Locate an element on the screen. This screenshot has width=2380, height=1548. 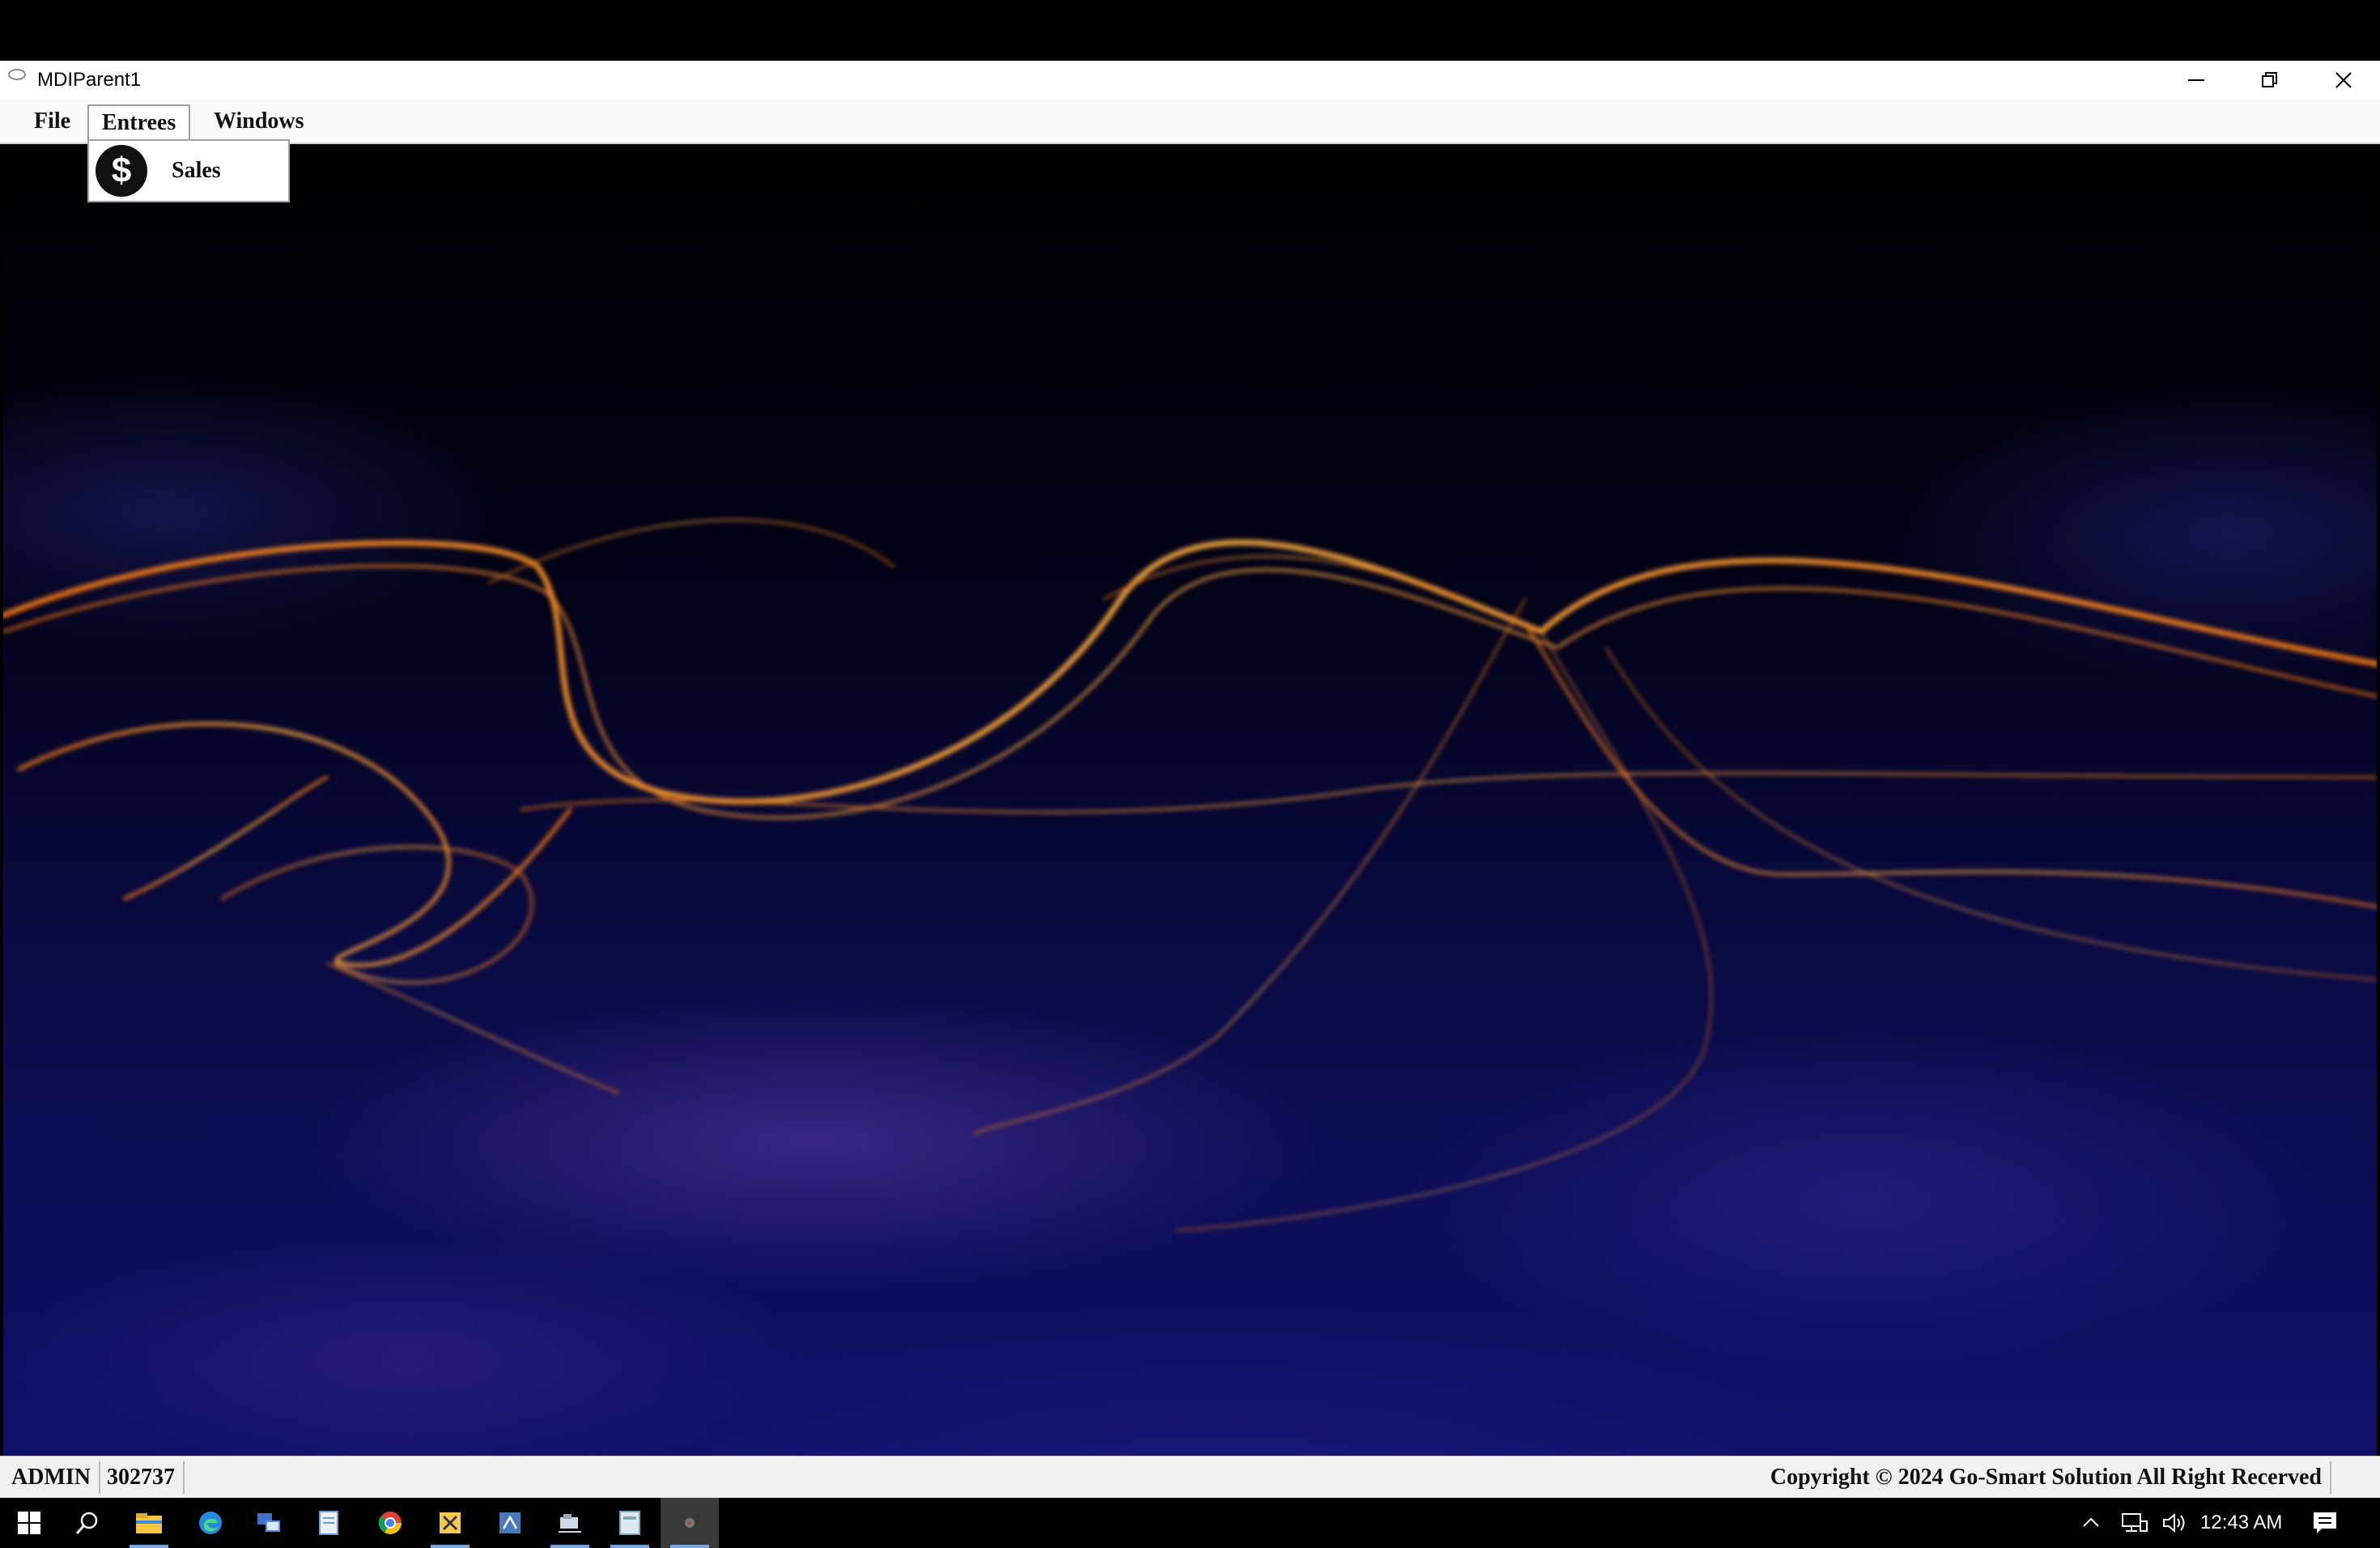
chevron-up-icon is located at coordinates (2091, 1522).